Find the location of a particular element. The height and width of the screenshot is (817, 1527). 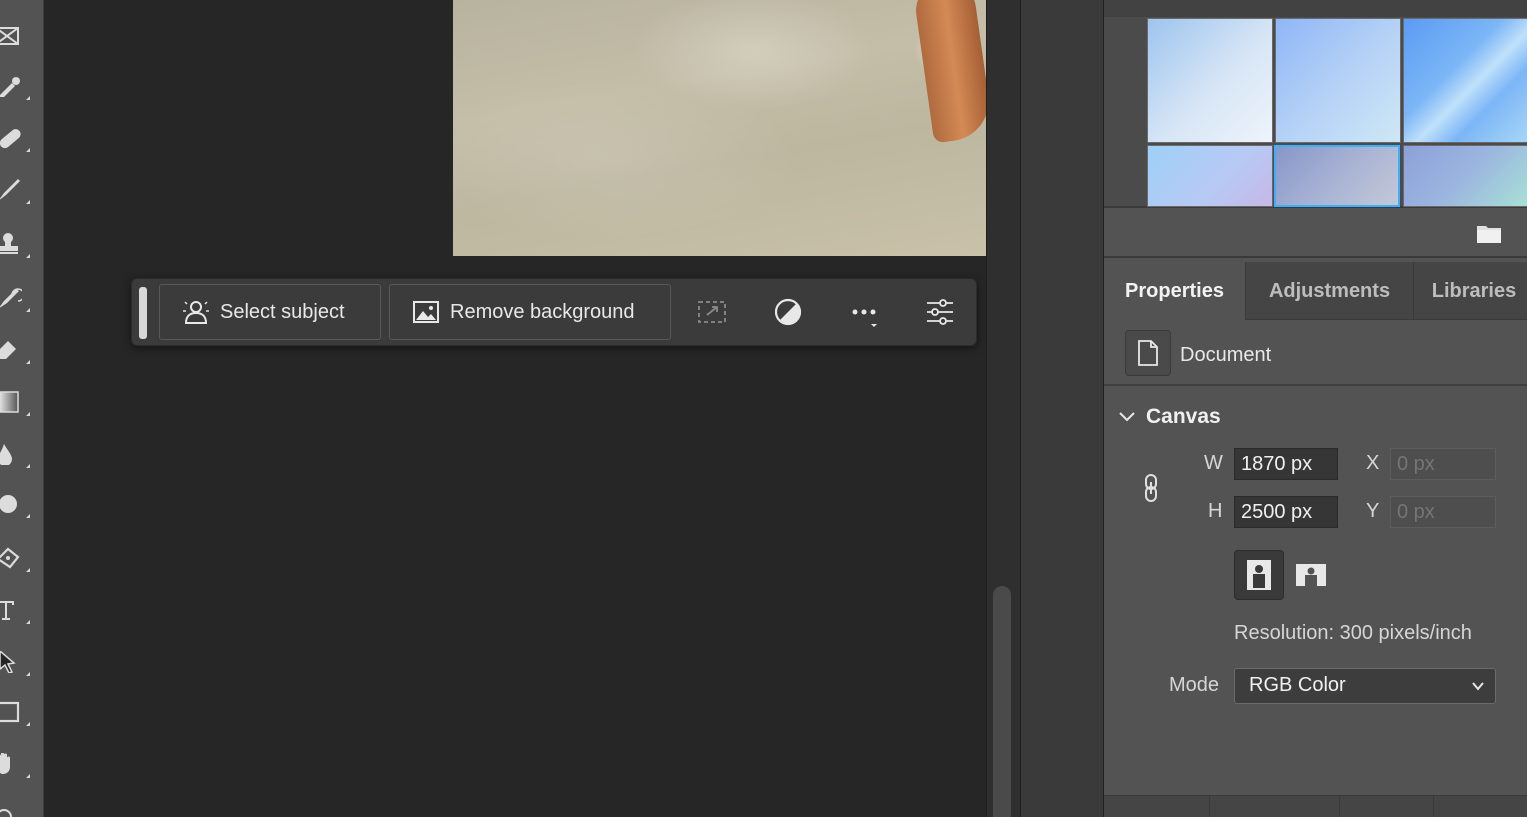

gradient-tool is located at coordinates (18, 402).